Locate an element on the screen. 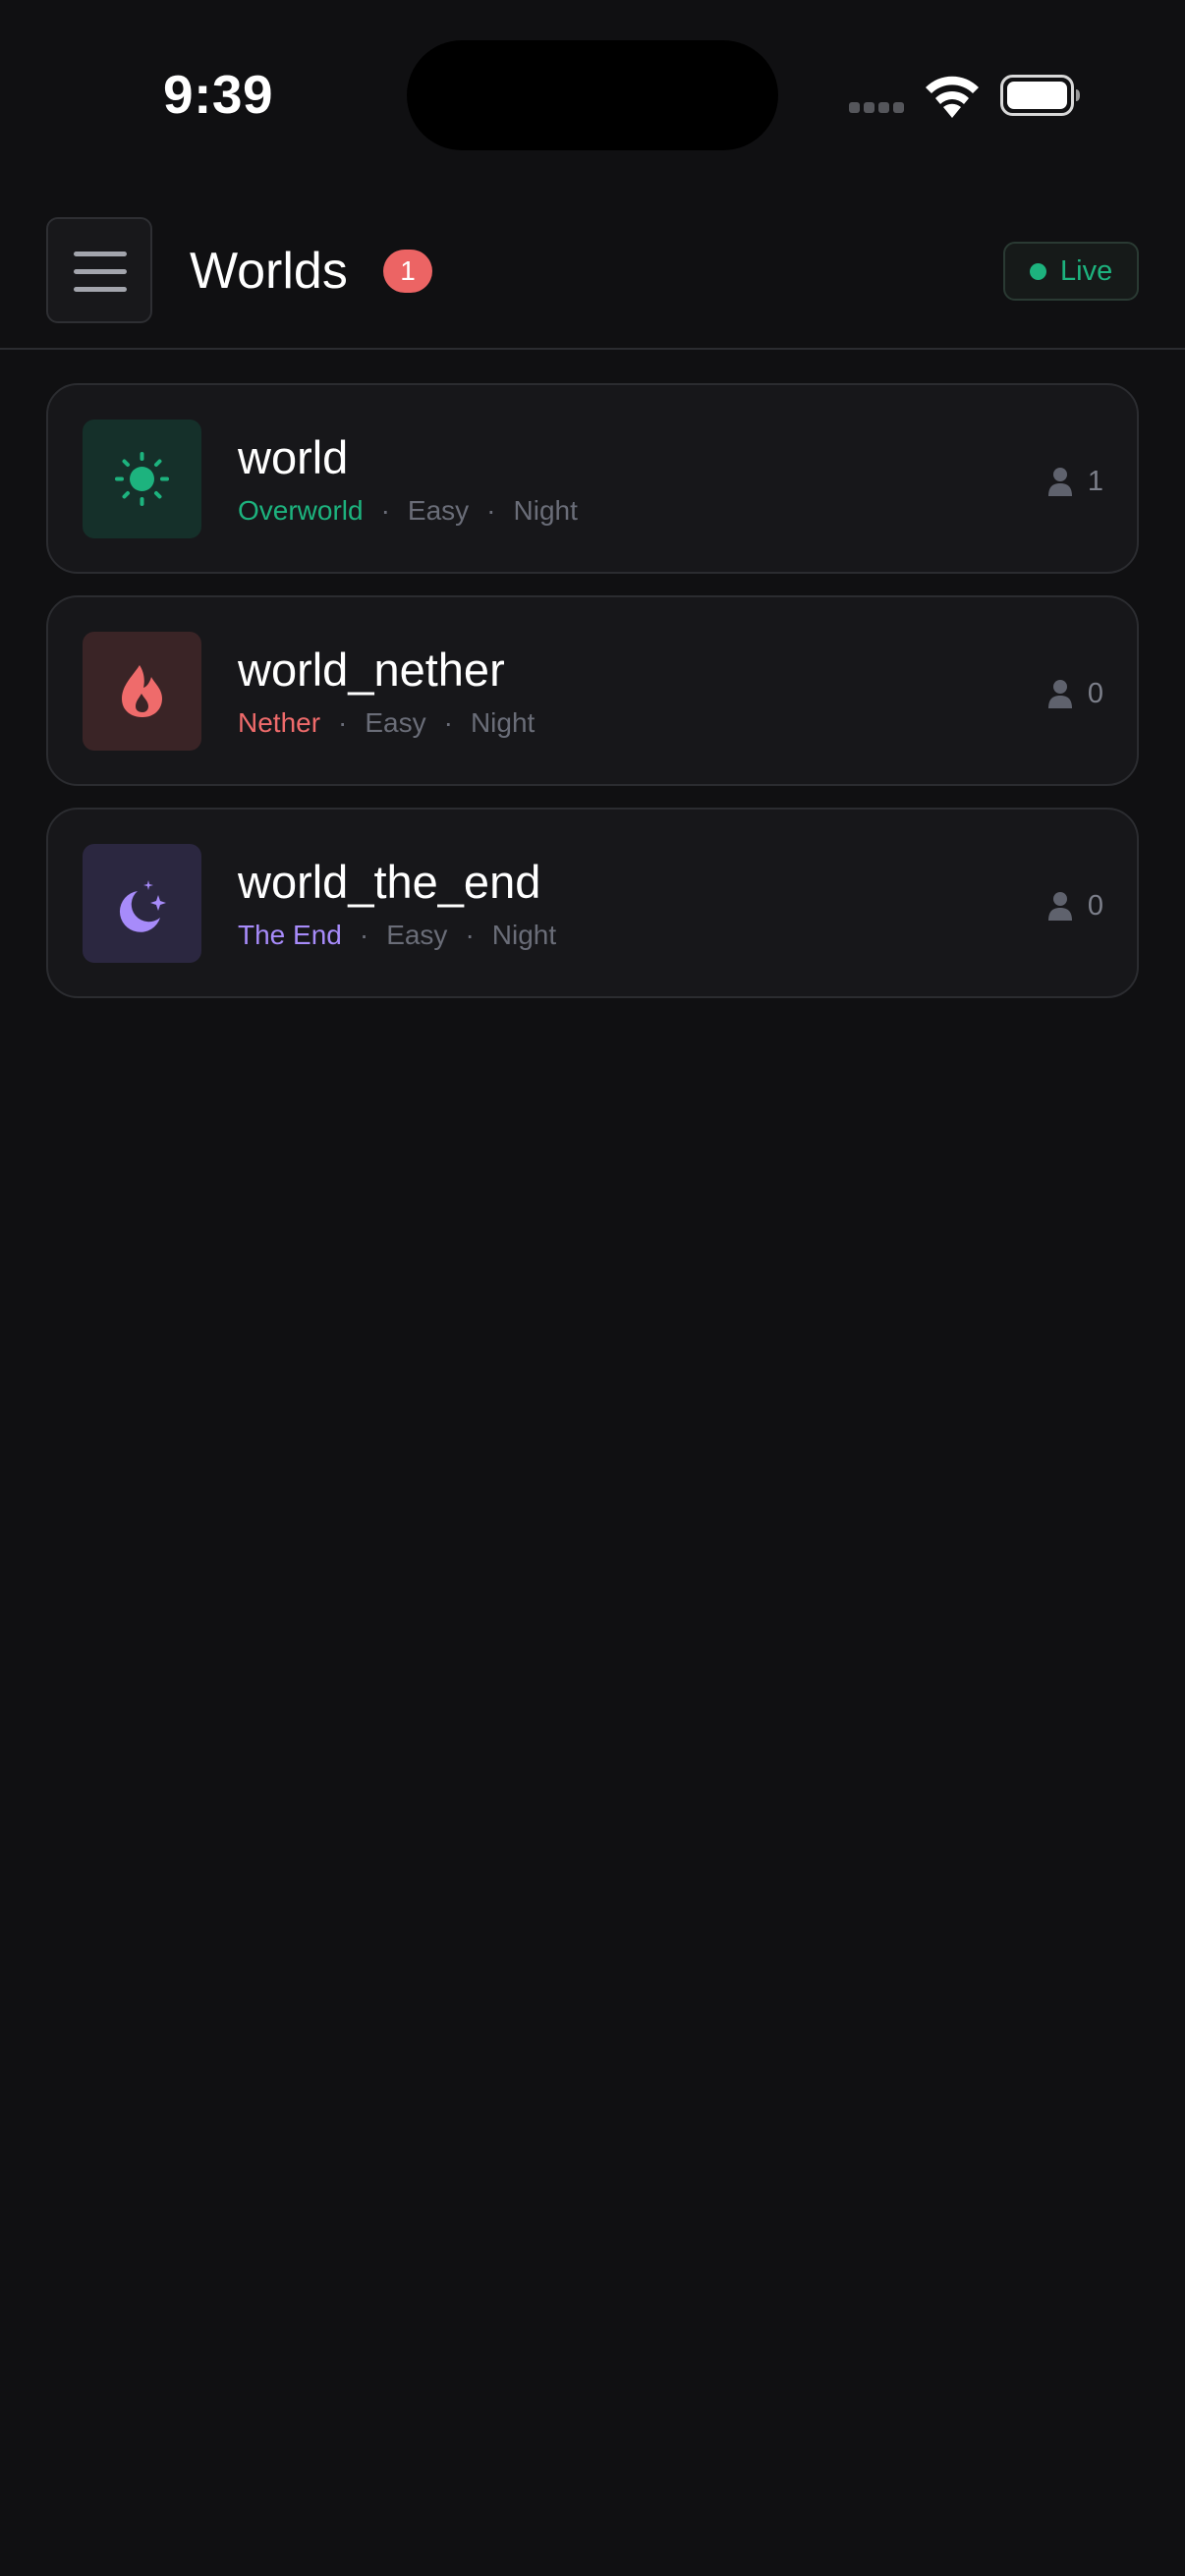  status-time: 9:39 is located at coordinates (219, 94).